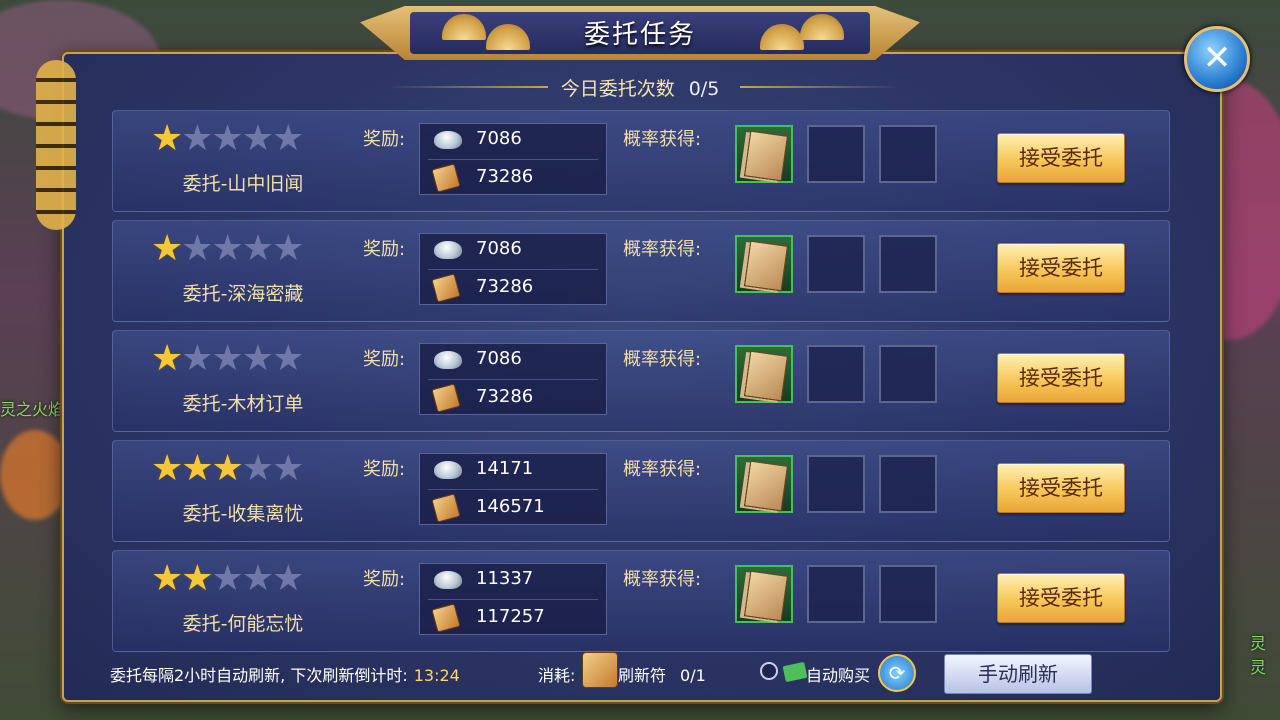  What do you see at coordinates (243, 404) in the screenshot?
I see `task-name: 委托-木材订单` at bounding box center [243, 404].